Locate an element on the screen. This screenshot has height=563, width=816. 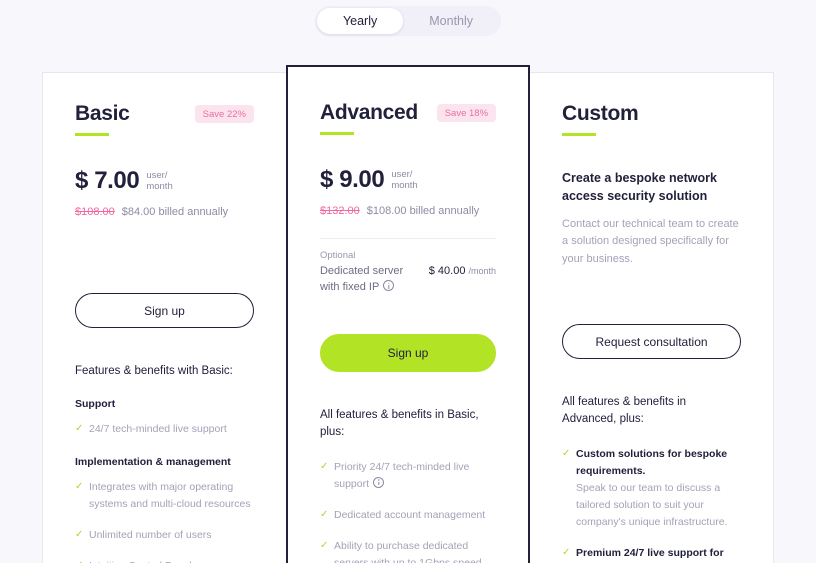
feature-text-wrap: Priority 24/7 tech-minded live support is located at coordinates (415, 476).